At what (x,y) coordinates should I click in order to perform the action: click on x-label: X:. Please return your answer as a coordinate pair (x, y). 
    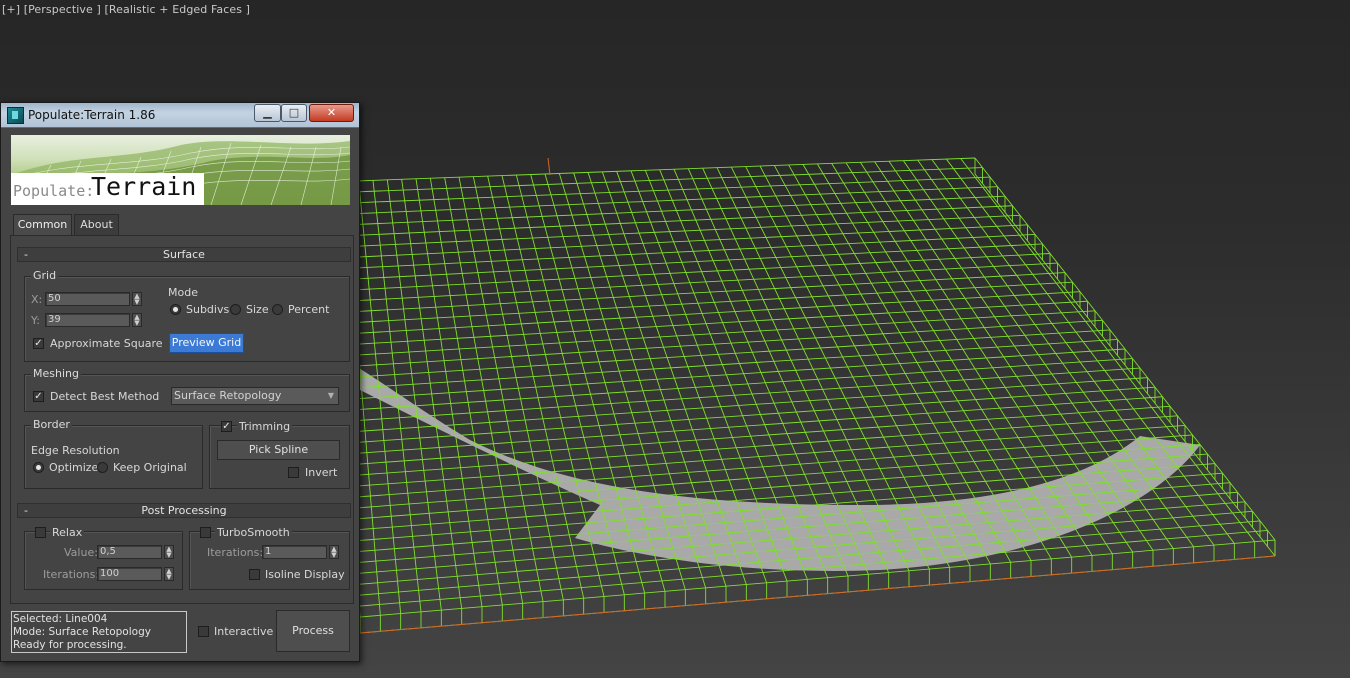
    Looking at the image, I should click on (37, 299).